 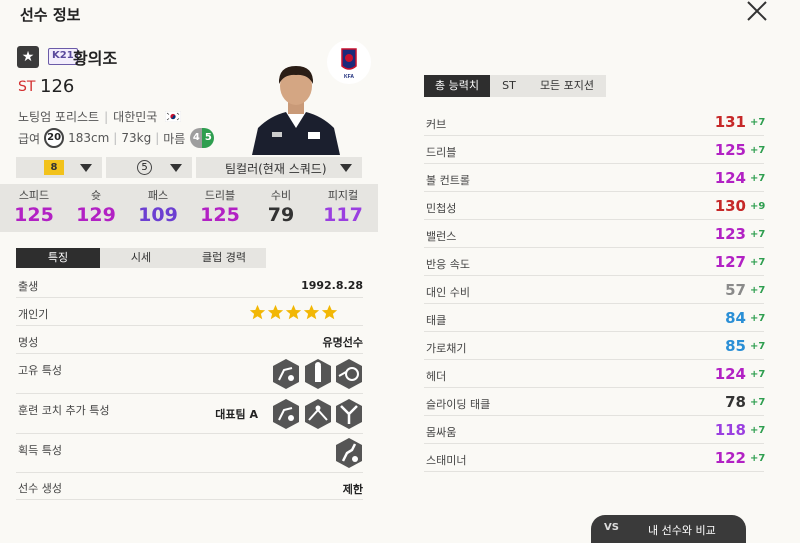 What do you see at coordinates (441, 208) in the screenshot?
I see `attribute-label: 민첩성` at bounding box center [441, 208].